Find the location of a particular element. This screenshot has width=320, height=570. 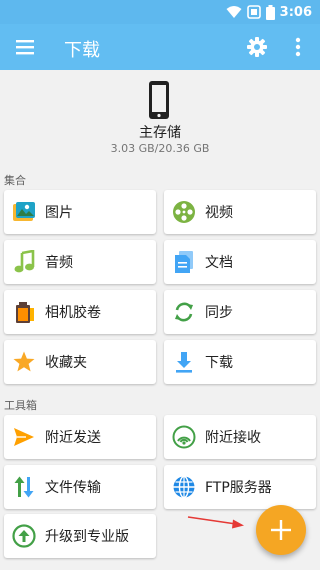

receive-signal-icon is located at coordinates (184, 437).